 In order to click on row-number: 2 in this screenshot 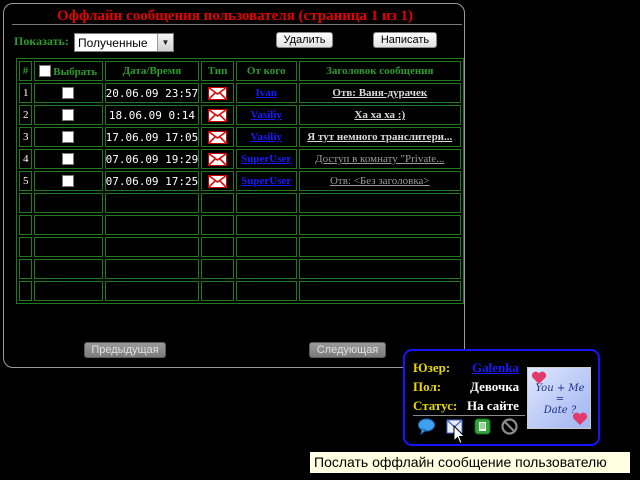, I will do `click(25, 115)`.